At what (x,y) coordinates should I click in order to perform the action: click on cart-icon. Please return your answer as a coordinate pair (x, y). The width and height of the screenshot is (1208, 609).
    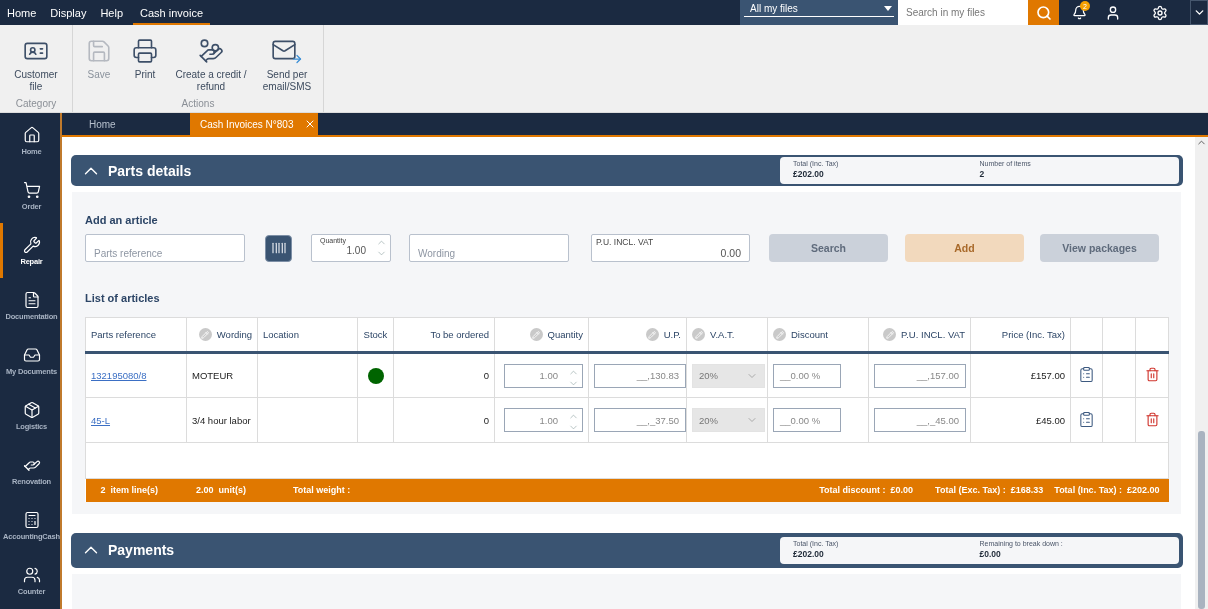
    Looking at the image, I should click on (31, 189).